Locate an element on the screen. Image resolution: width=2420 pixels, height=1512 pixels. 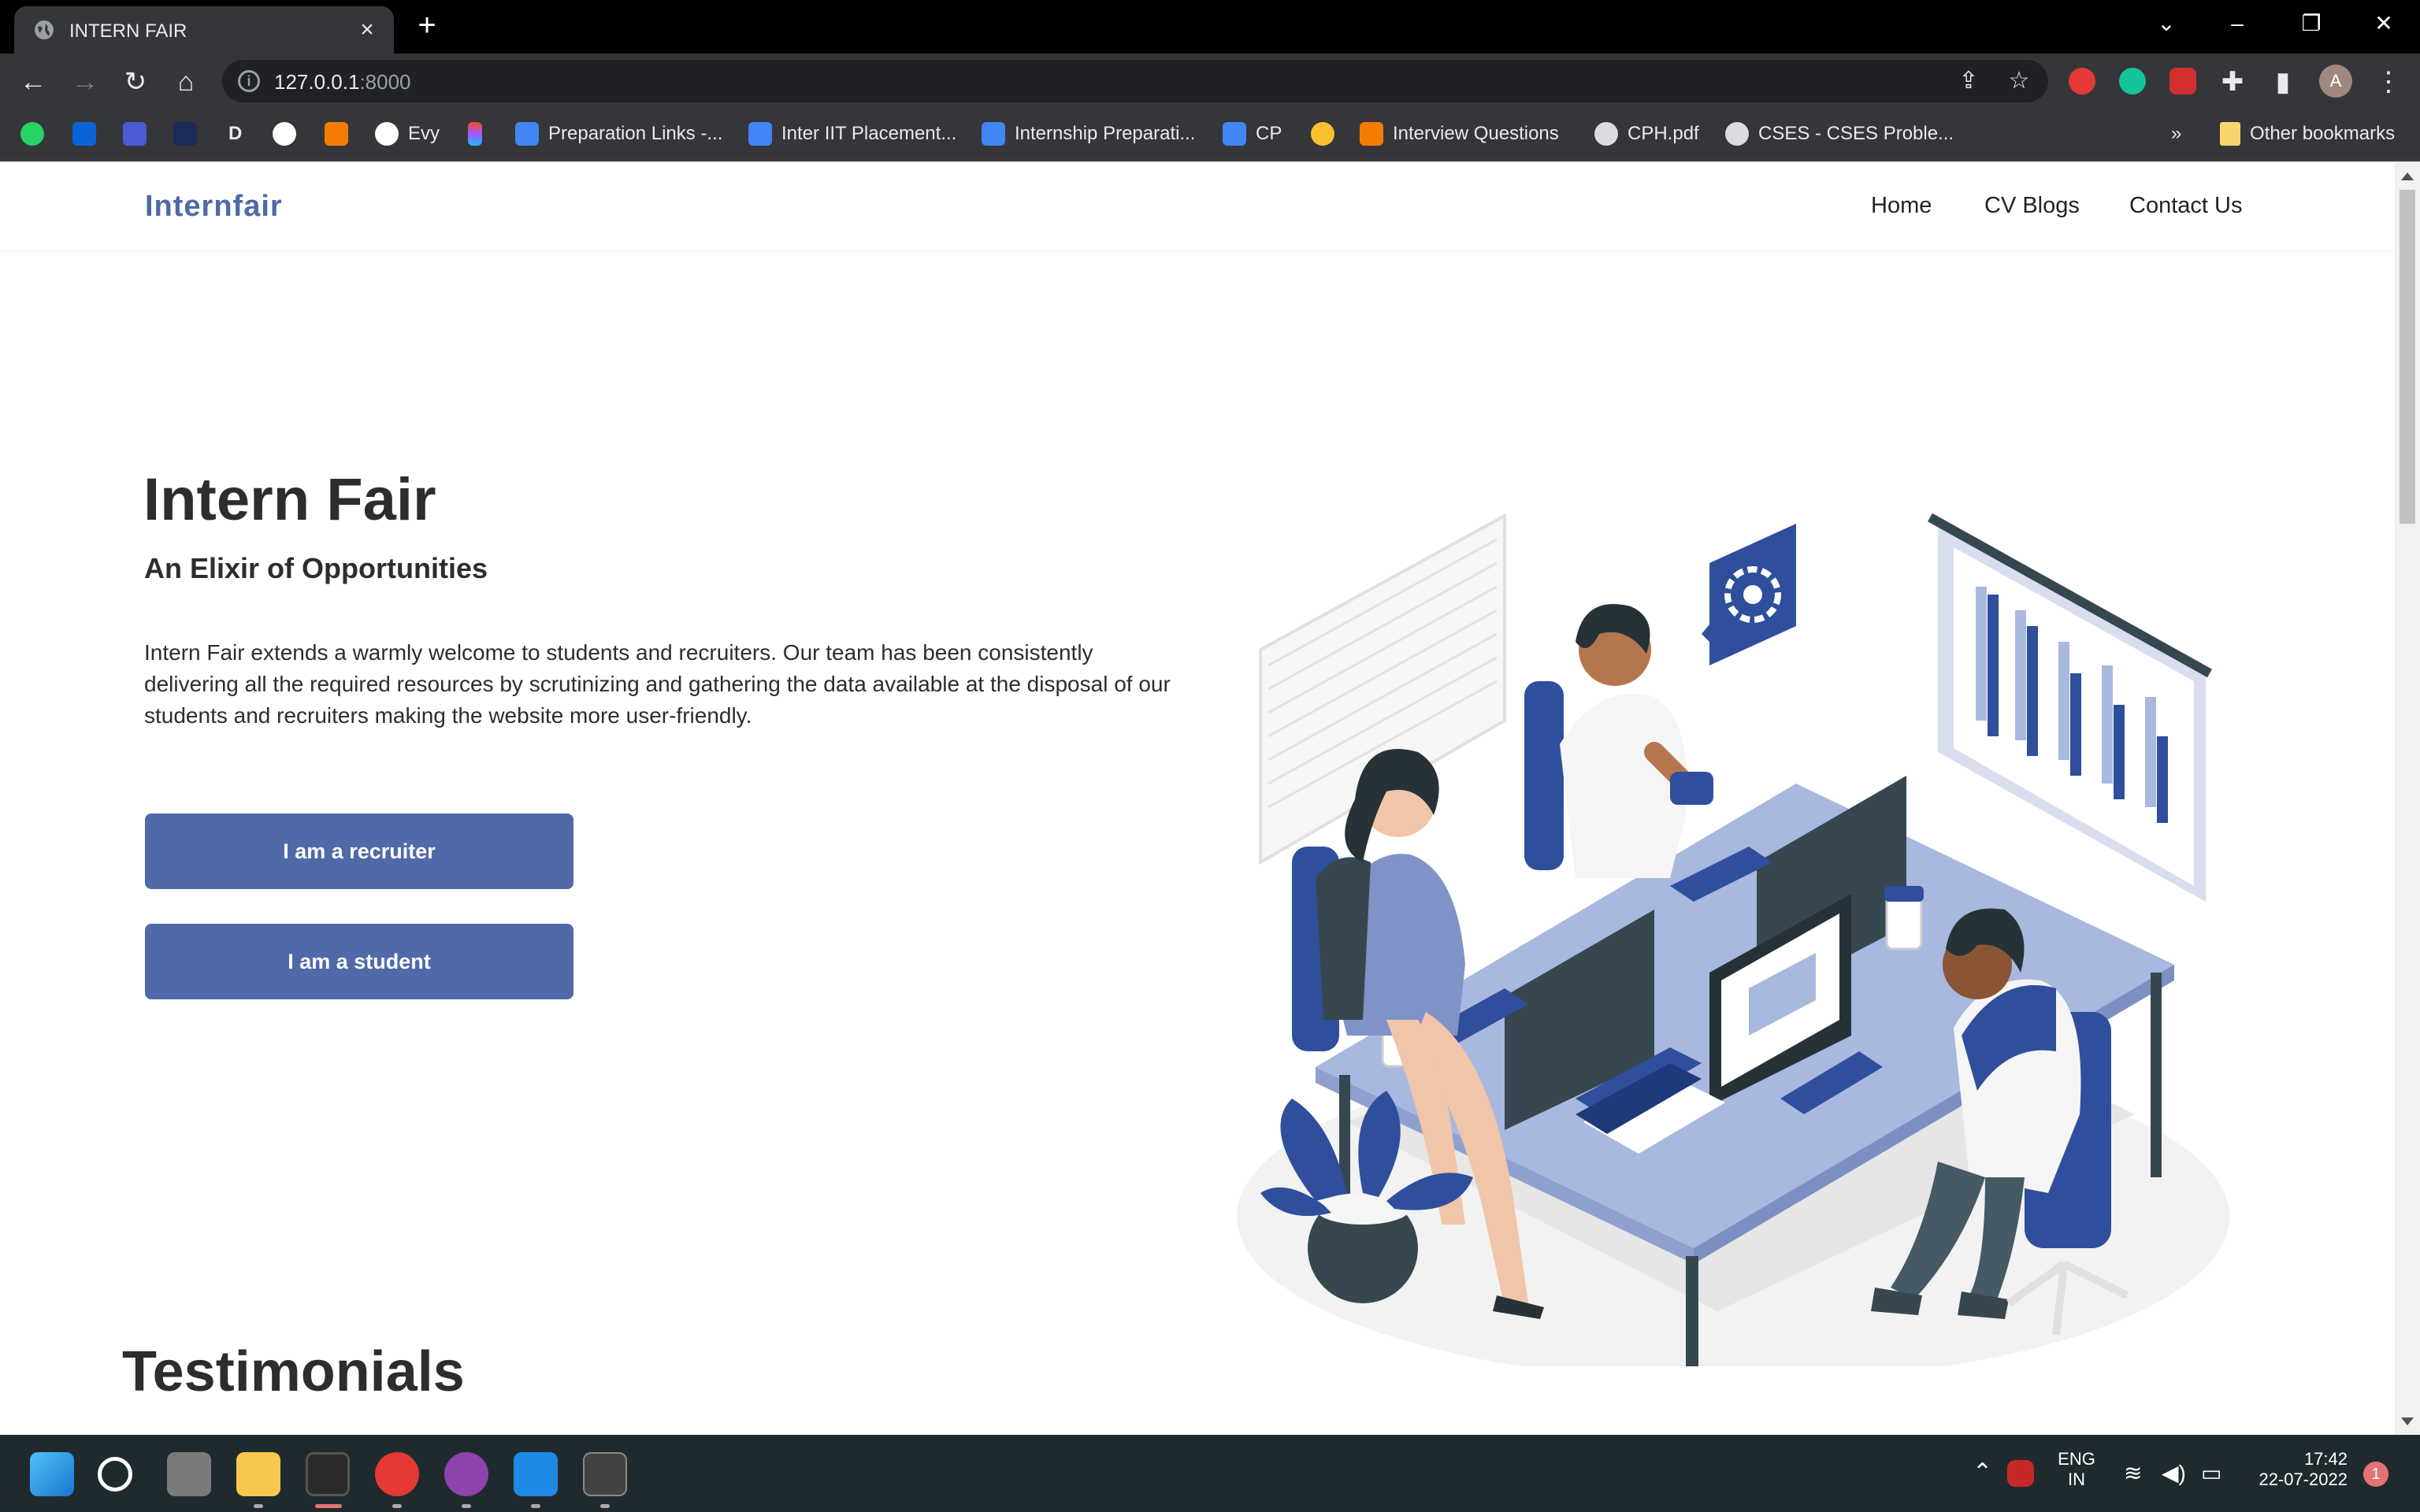
site-navbar: Internfair Home CV Blogs Contact Us is located at coordinates (1197, 205).